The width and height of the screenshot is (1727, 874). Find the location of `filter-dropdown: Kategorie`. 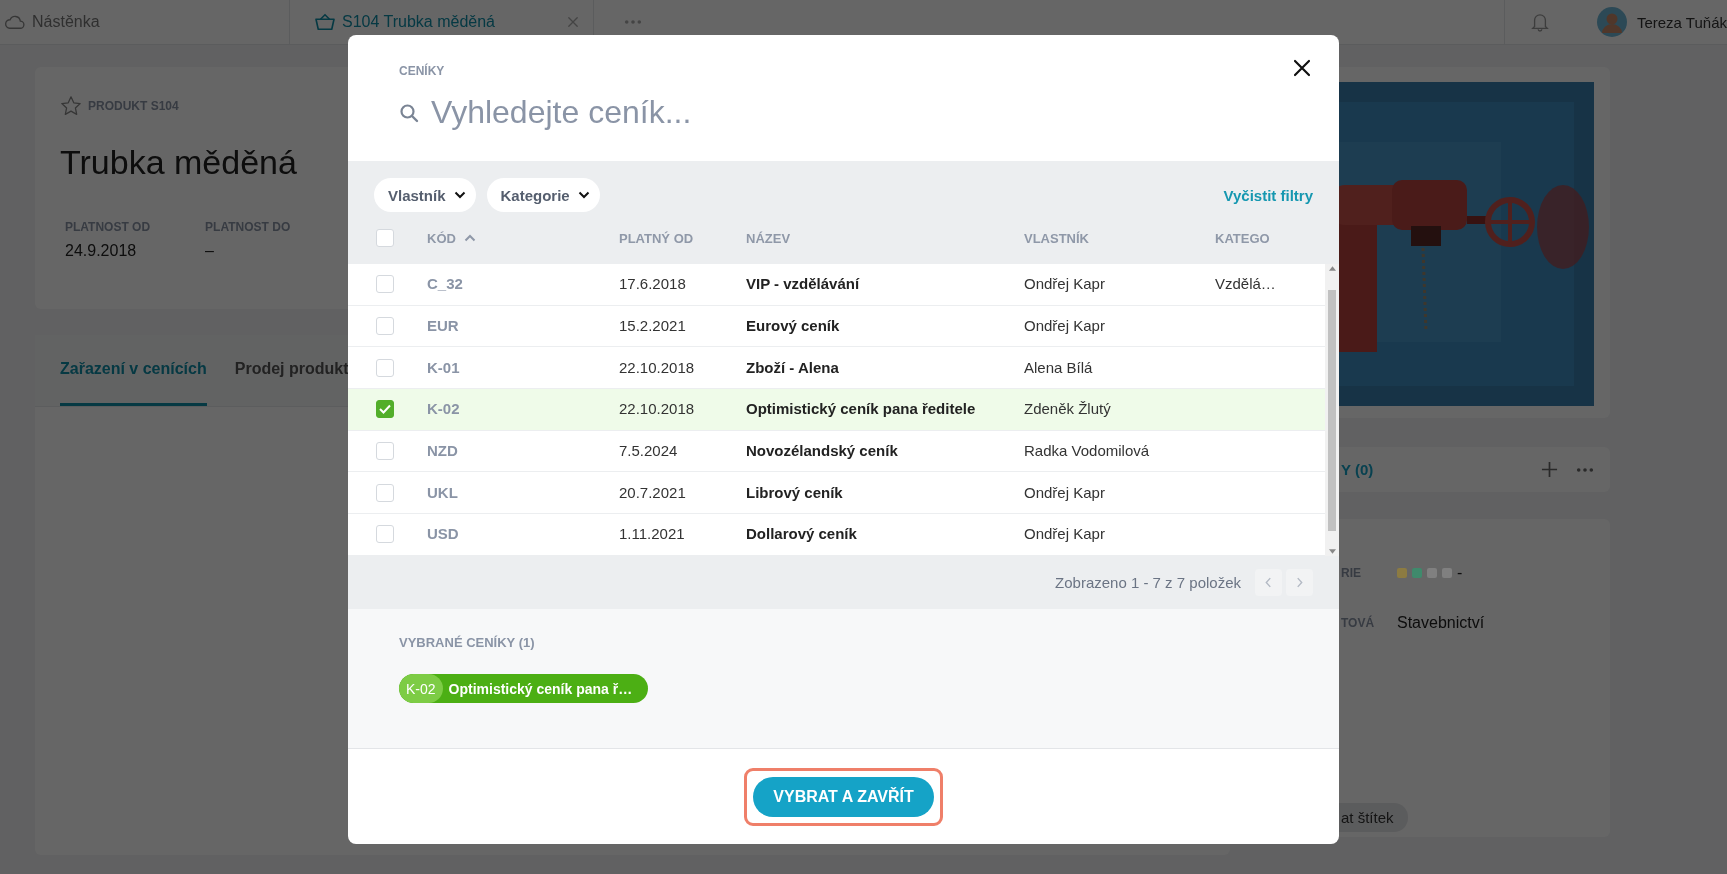

filter-dropdown: Kategorie is located at coordinates (543, 195).